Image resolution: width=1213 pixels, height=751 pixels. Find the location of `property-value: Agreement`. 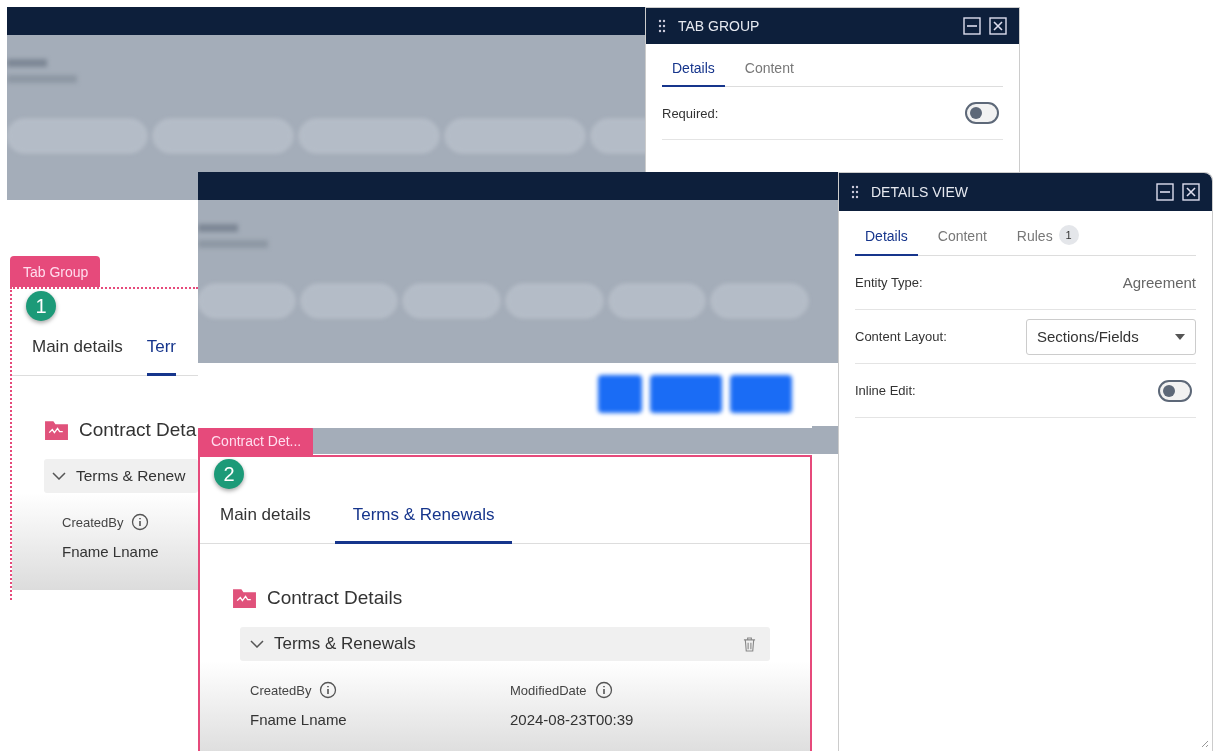

property-value: Agreement is located at coordinates (1159, 282).